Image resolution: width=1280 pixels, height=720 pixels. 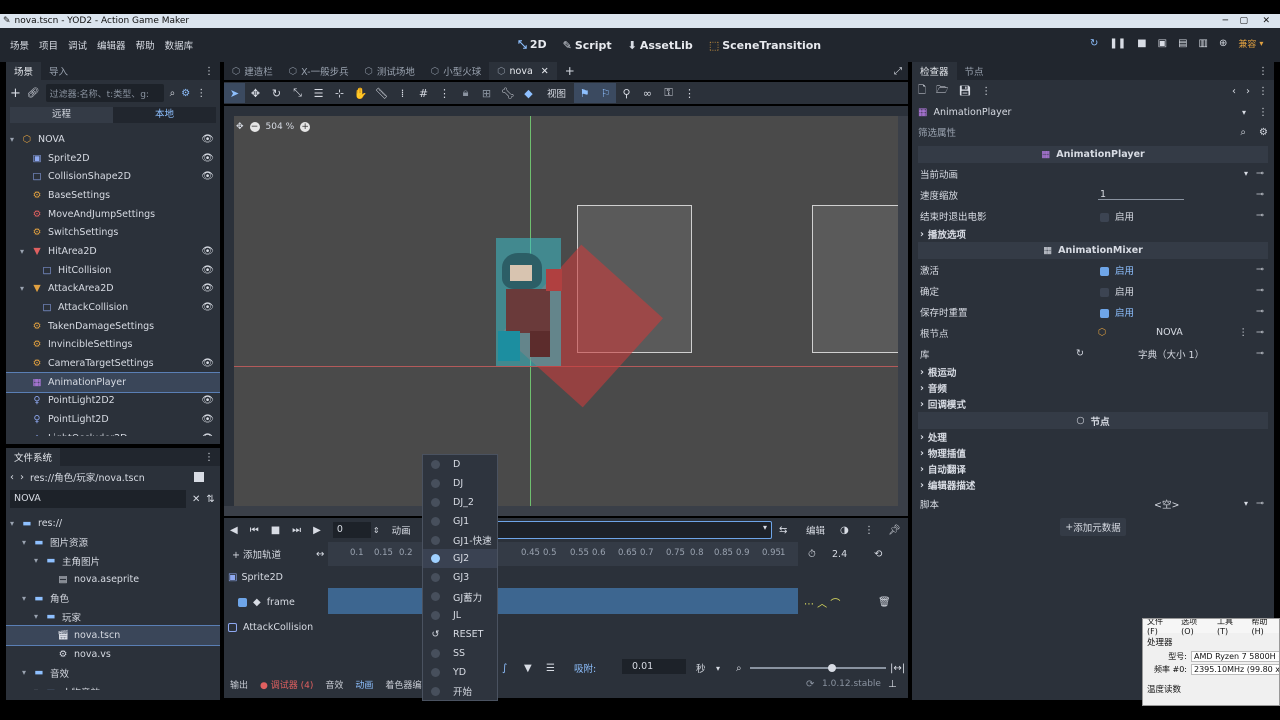 I want to click on file-item: ▾ ▬ 玩家, so click(x=113, y=616).